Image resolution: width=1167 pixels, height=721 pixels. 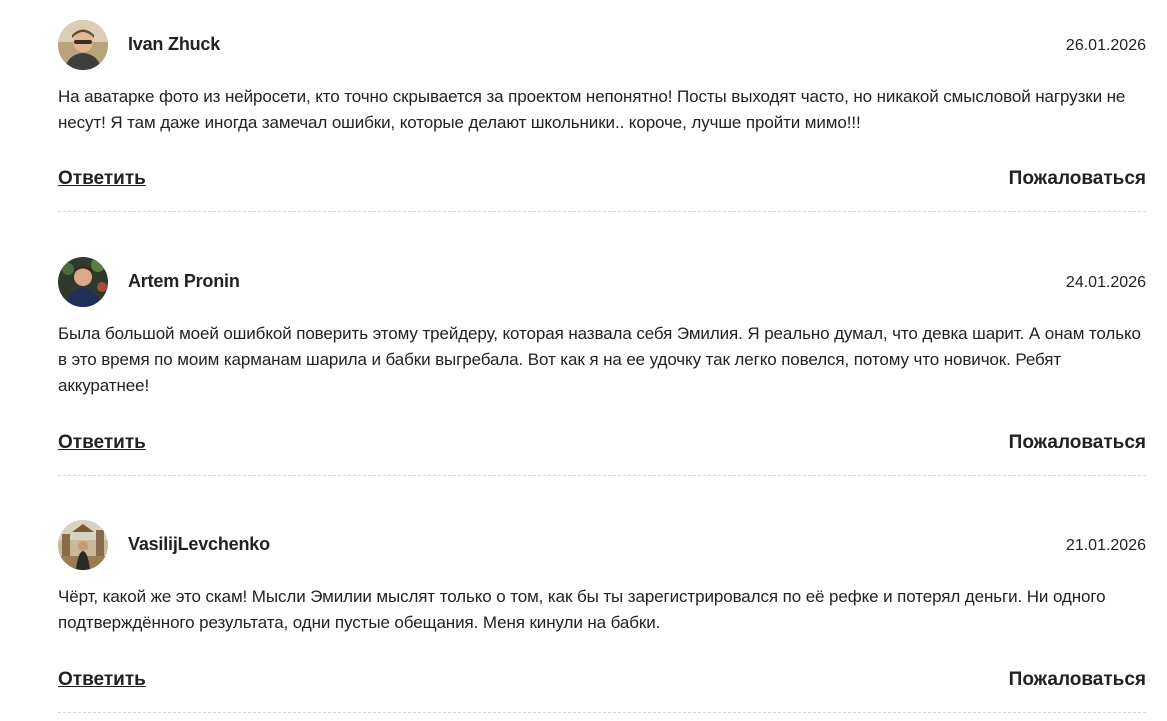 What do you see at coordinates (174, 44) in the screenshot?
I see `comment-author: Ivan Zhuck` at bounding box center [174, 44].